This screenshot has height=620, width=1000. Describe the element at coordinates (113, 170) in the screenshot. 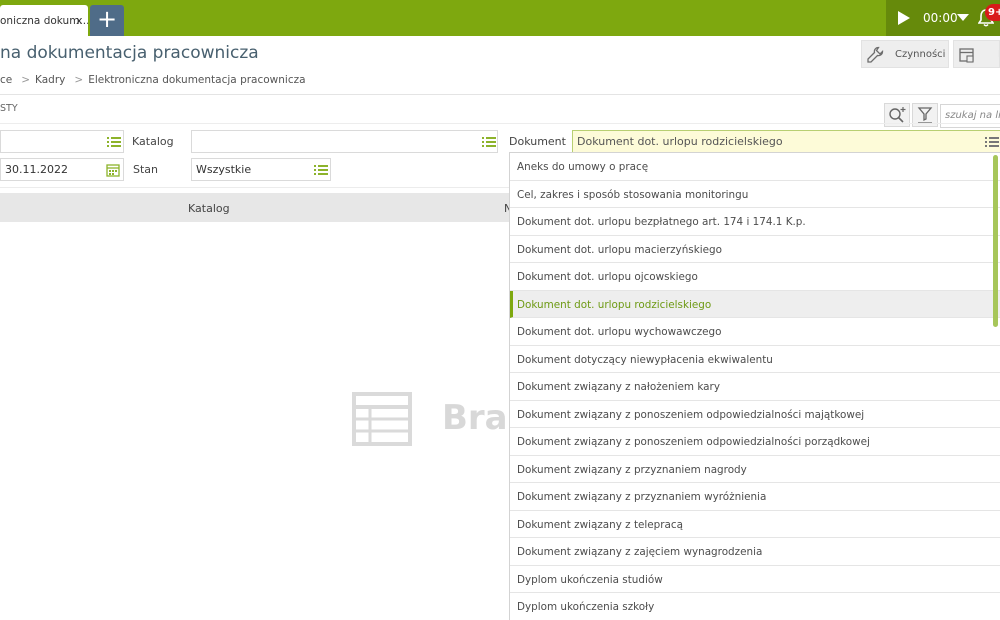

I see `calendar-icon` at that location.